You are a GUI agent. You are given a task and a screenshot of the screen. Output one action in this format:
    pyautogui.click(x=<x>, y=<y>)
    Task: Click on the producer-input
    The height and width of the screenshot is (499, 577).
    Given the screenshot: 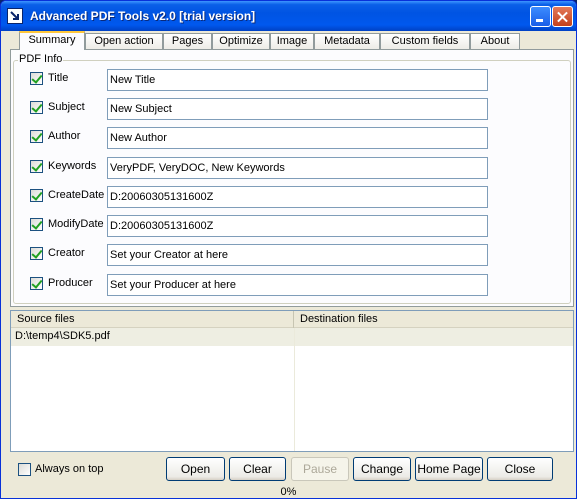 What is the action you would take?
    pyautogui.click(x=297, y=285)
    